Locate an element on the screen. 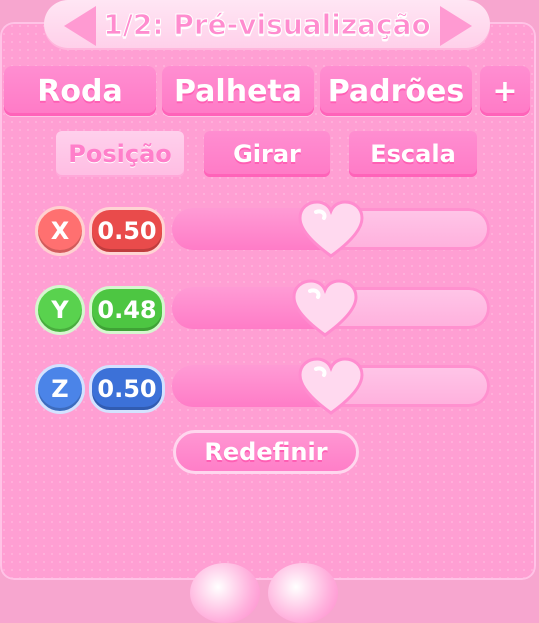 The height and width of the screenshot is (623, 539). x-value: 0.50 is located at coordinates (127, 231).